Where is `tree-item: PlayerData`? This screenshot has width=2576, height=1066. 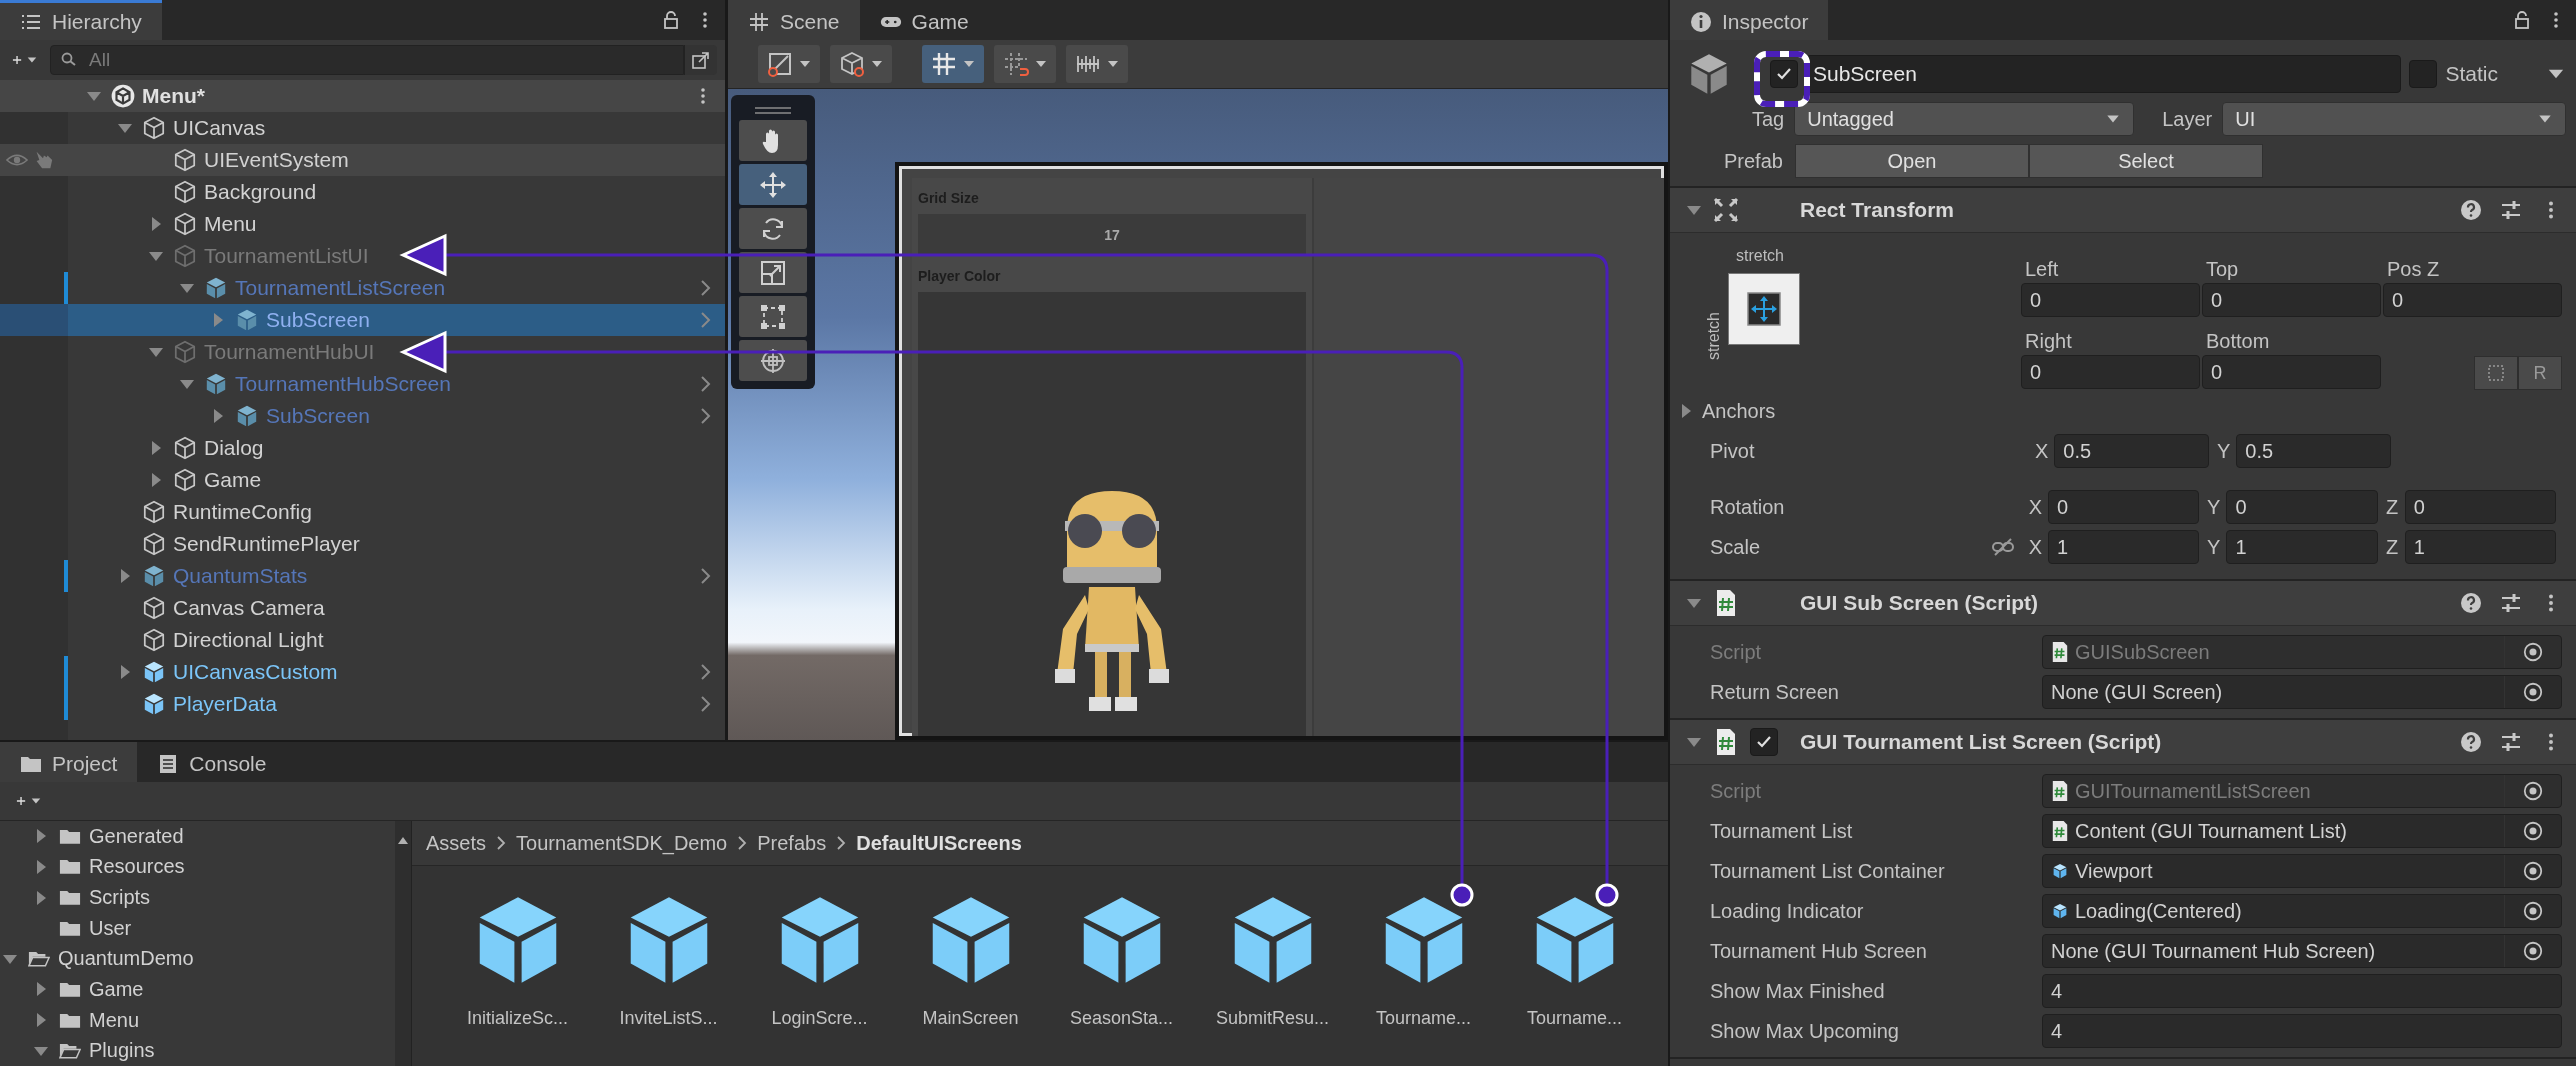 tree-item: PlayerData is located at coordinates (362, 704).